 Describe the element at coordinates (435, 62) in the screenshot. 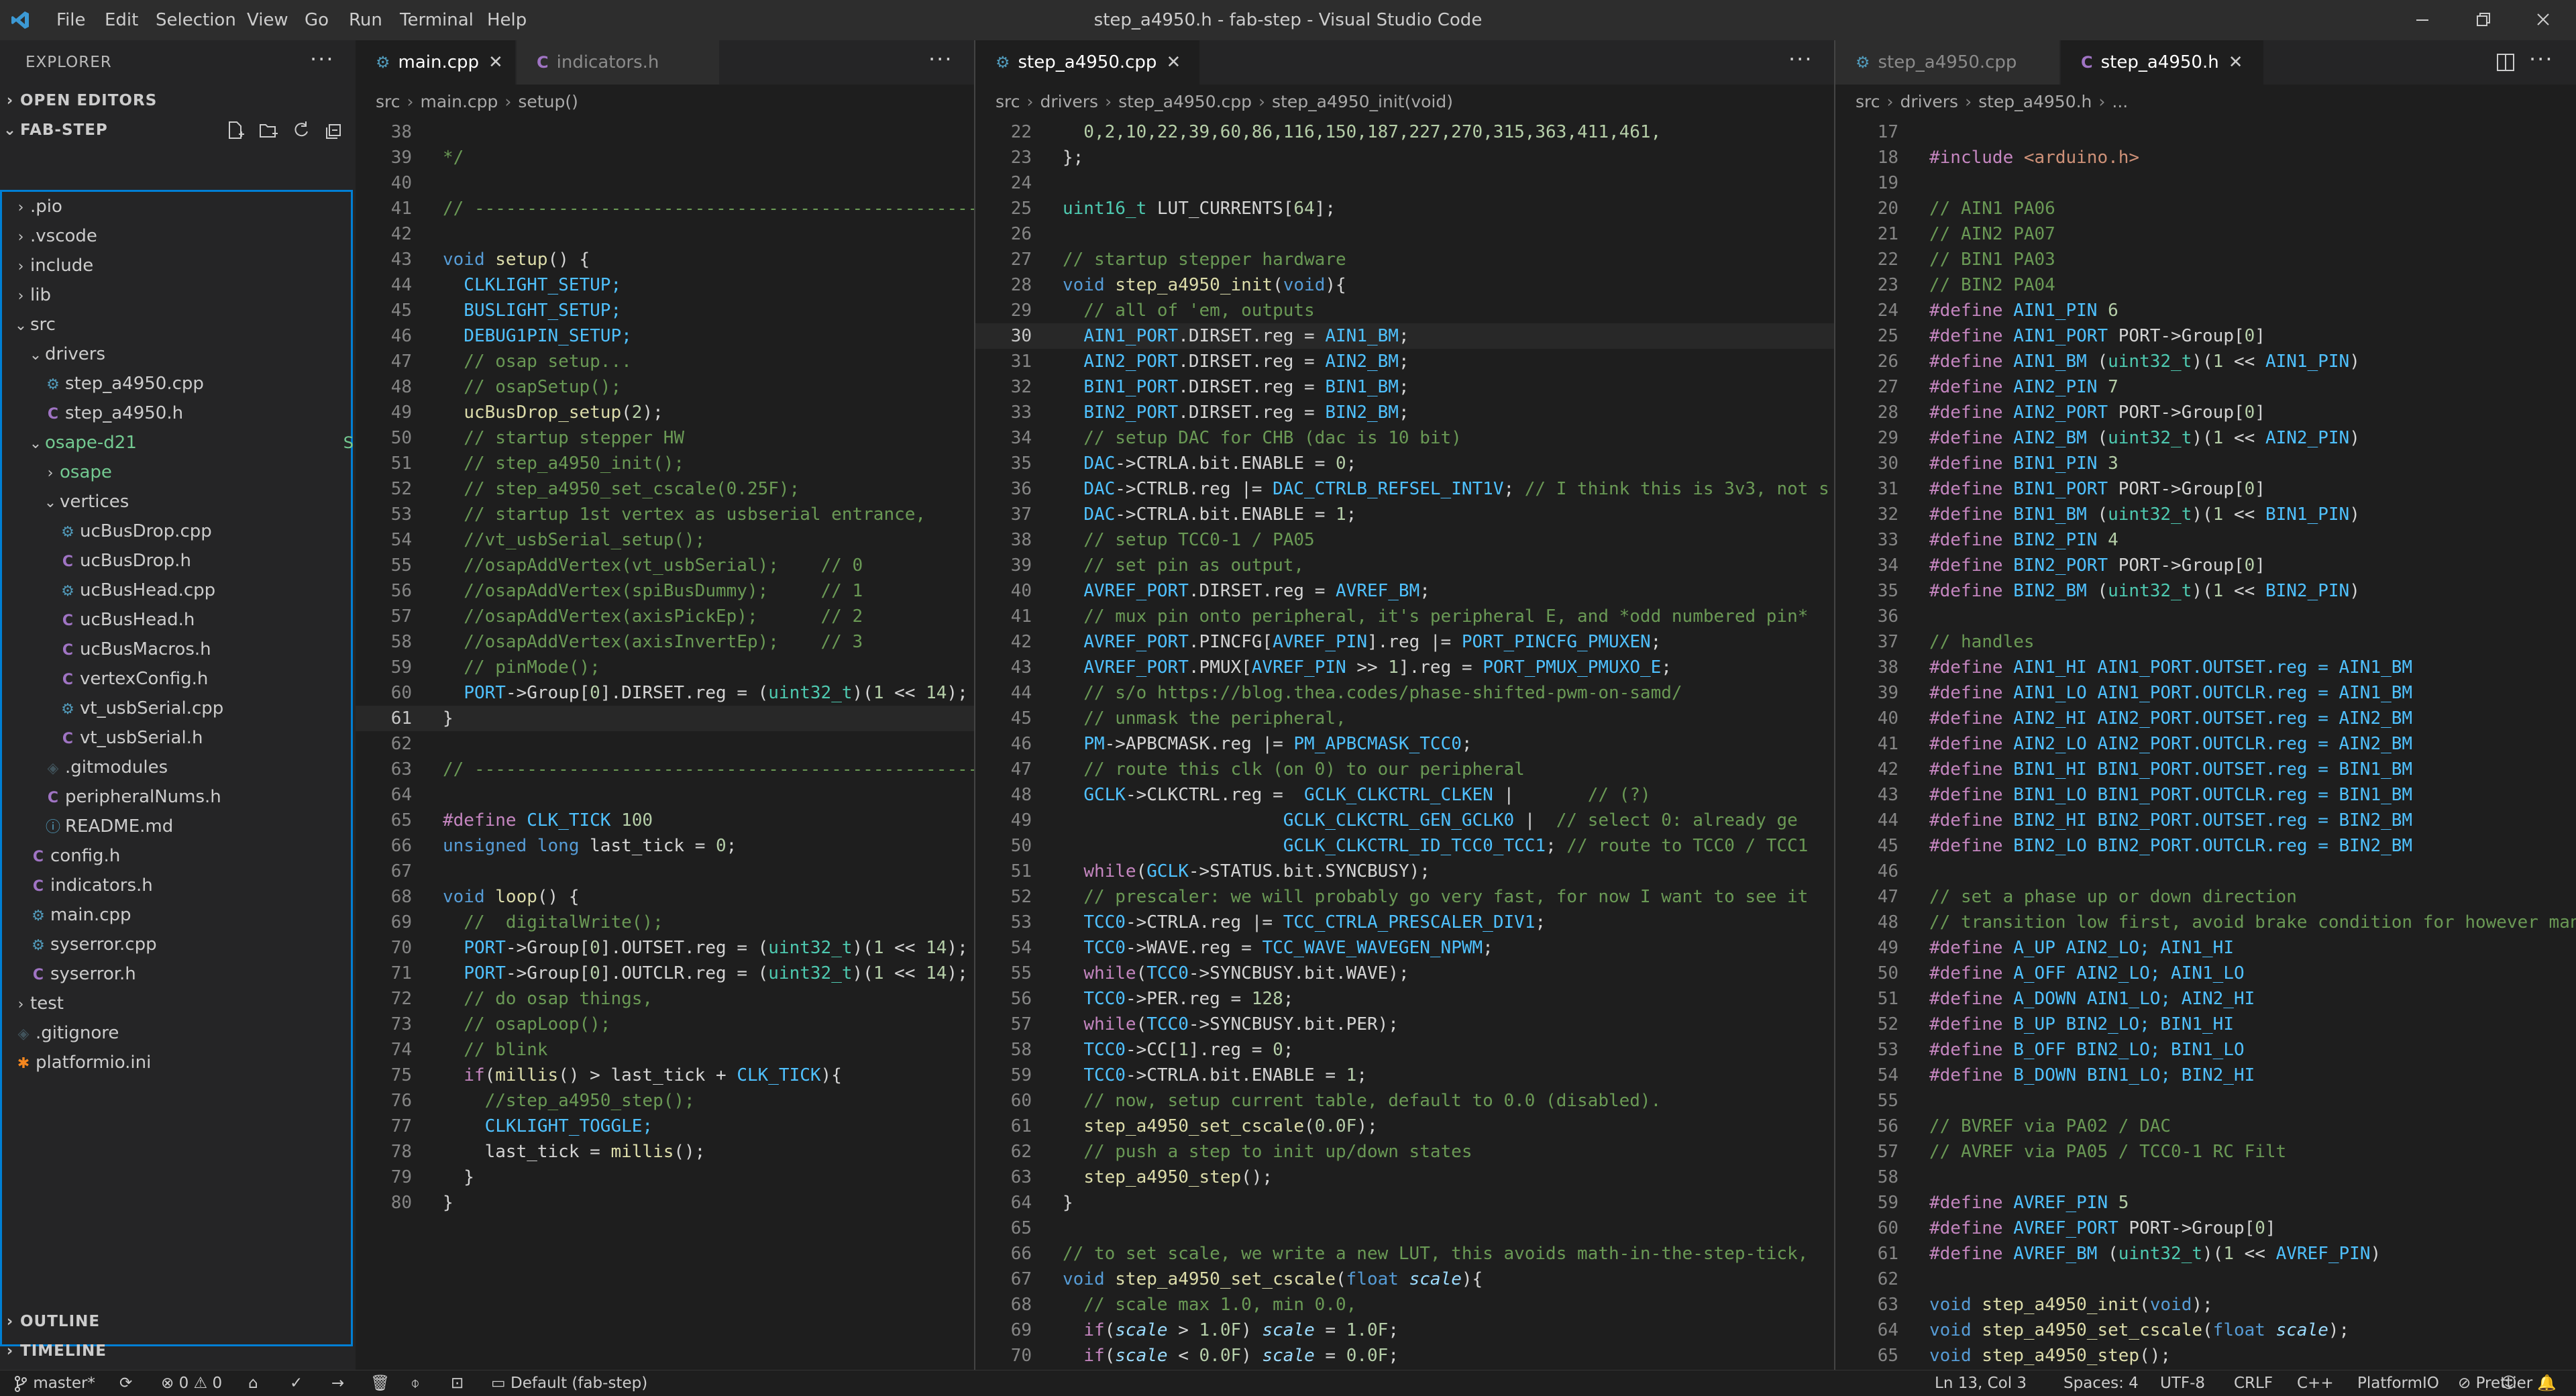

I see `editor-tab: ⚙ main.cpp ✕` at that location.